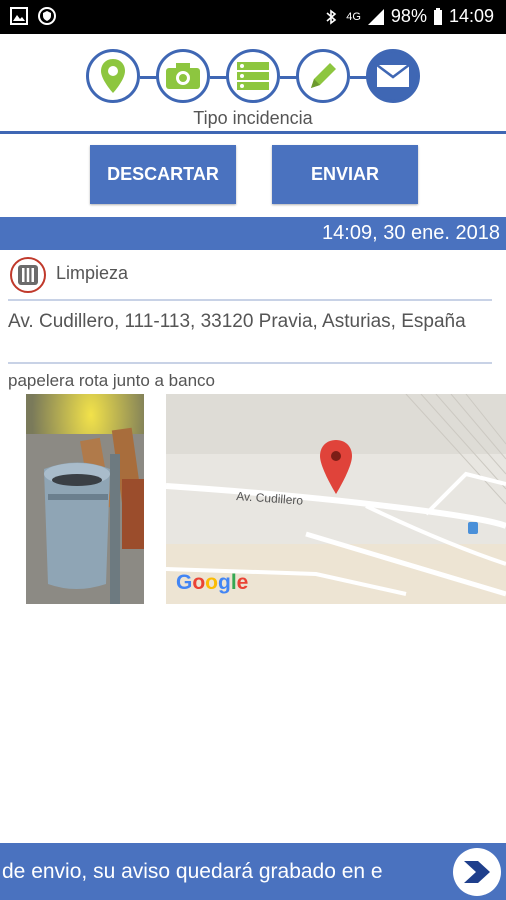 Image resolution: width=506 pixels, height=900 pixels. Describe the element at coordinates (375, 16) in the screenshot. I see `signal-icon` at that location.